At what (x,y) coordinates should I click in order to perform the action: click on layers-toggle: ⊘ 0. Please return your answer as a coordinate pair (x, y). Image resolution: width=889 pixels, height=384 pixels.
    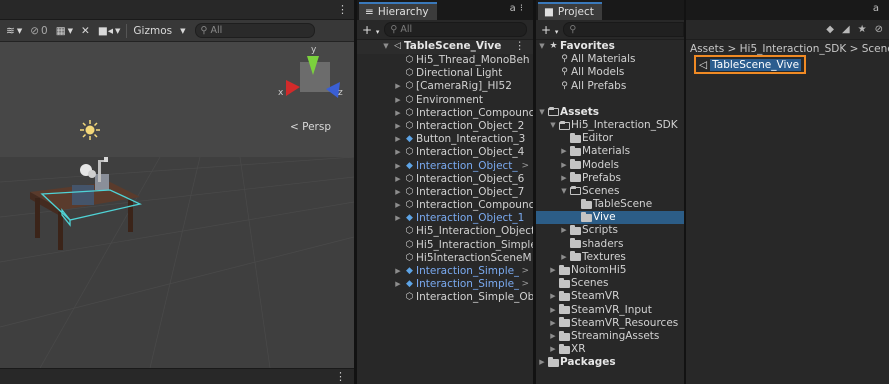
    Looking at the image, I should click on (39, 31).